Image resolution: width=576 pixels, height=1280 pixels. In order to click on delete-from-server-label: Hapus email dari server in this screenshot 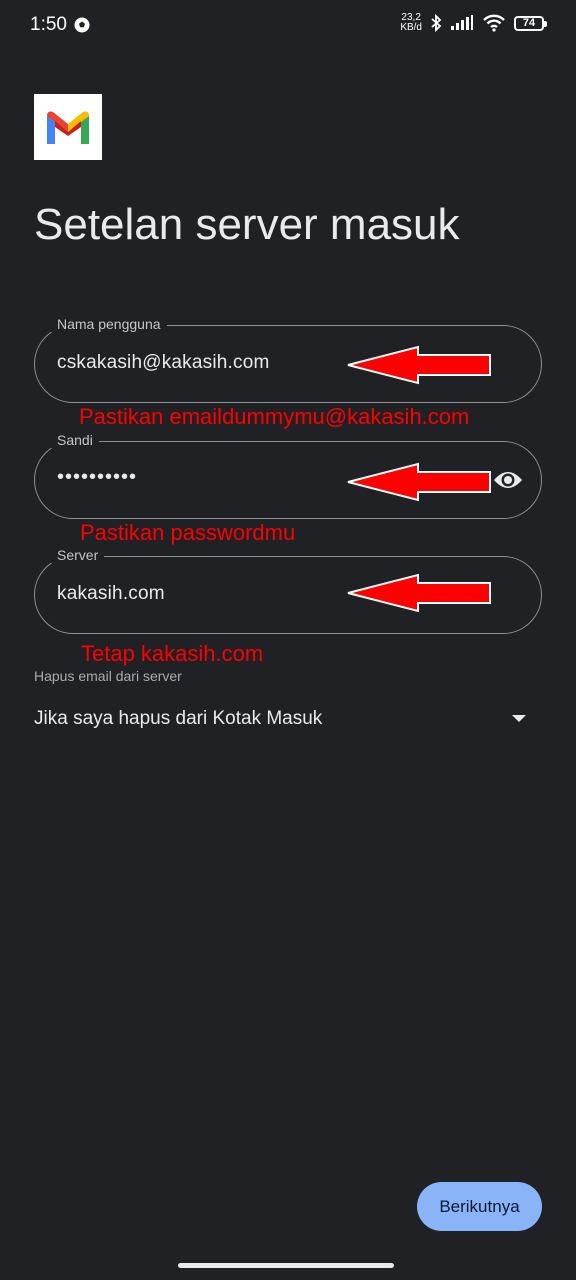, I will do `click(108, 676)`.